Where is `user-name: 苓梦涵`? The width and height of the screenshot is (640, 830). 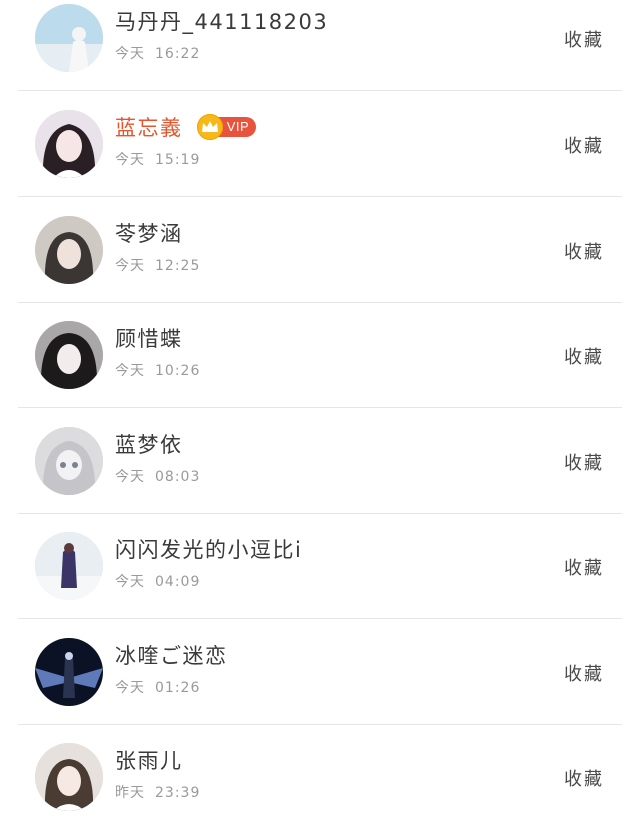 user-name: 苓梦涵 is located at coordinates (149, 234).